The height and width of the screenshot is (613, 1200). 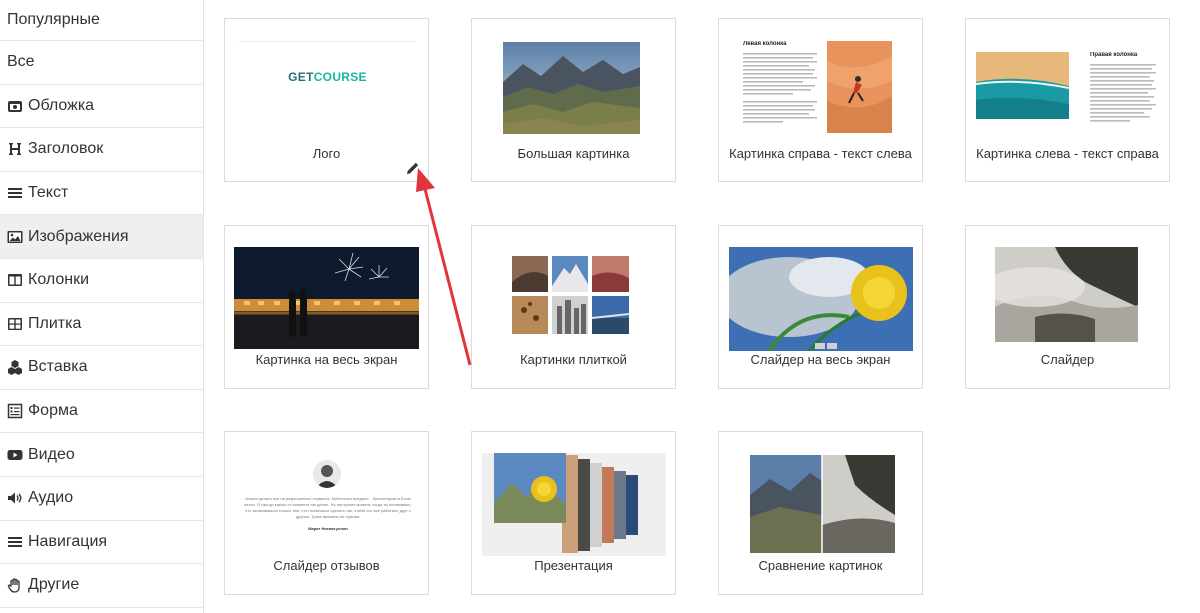 What do you see at coordinates (15, 542) in the screenshot?
I see `navigation-icon` at bounding box center [15, 542].